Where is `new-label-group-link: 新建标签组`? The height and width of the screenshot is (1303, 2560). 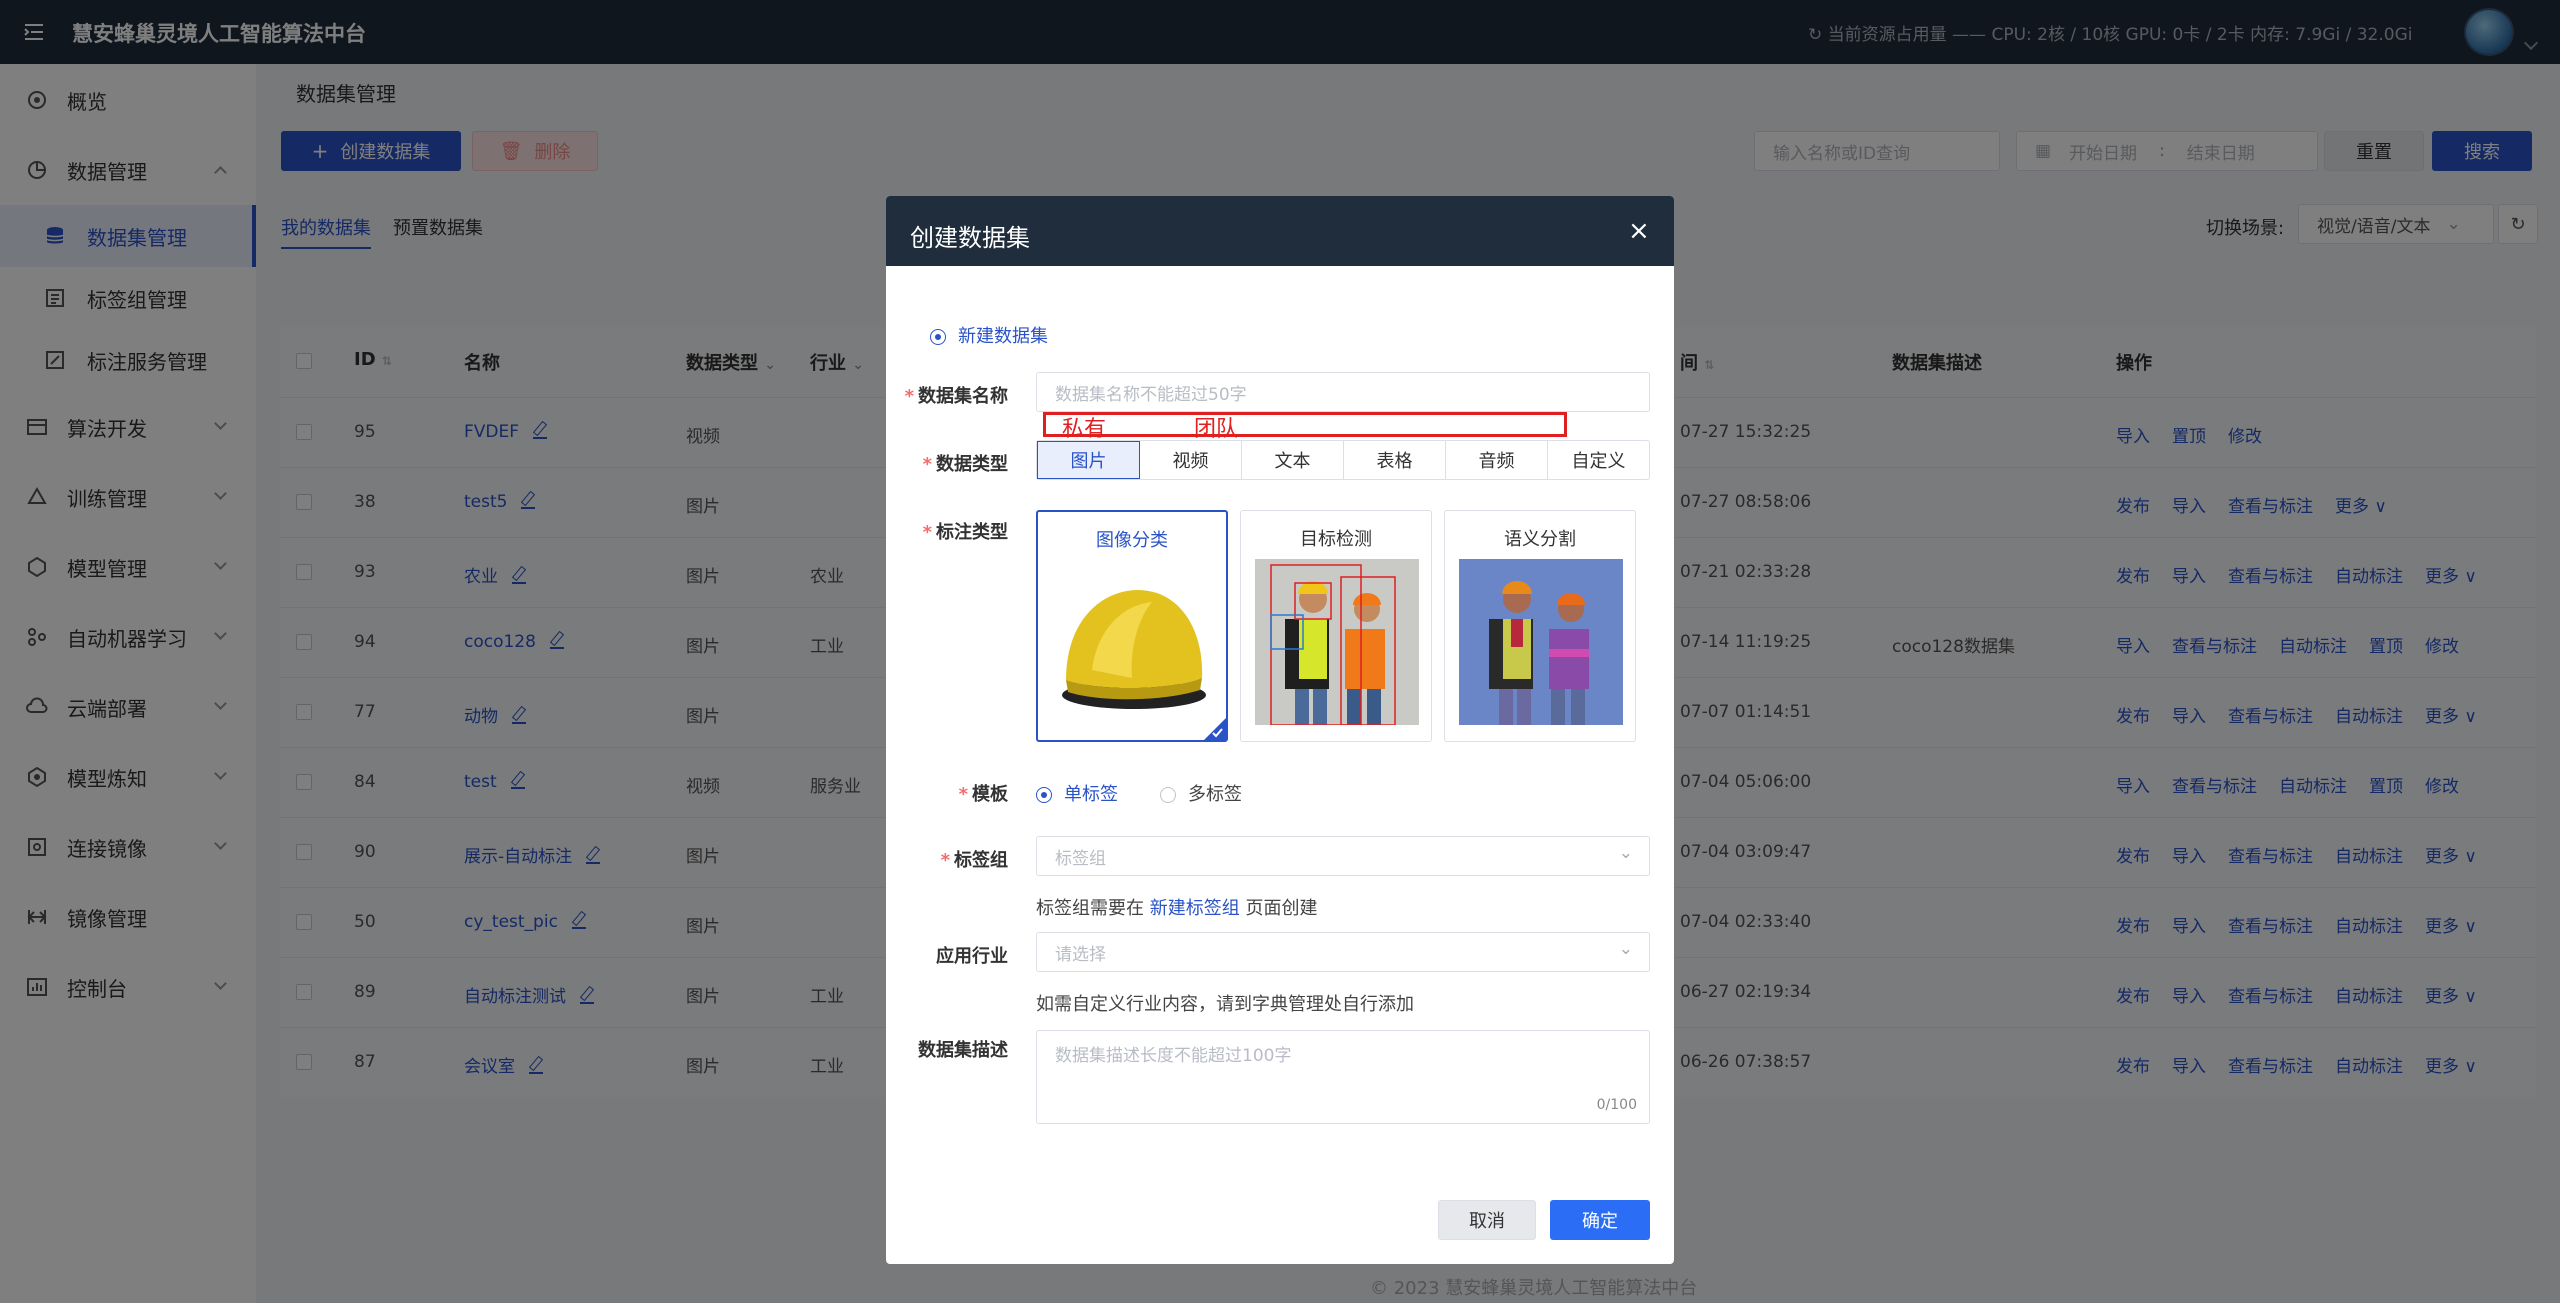
new-label-group-link: 新建标签组 is located at coordinates (1195, 908).